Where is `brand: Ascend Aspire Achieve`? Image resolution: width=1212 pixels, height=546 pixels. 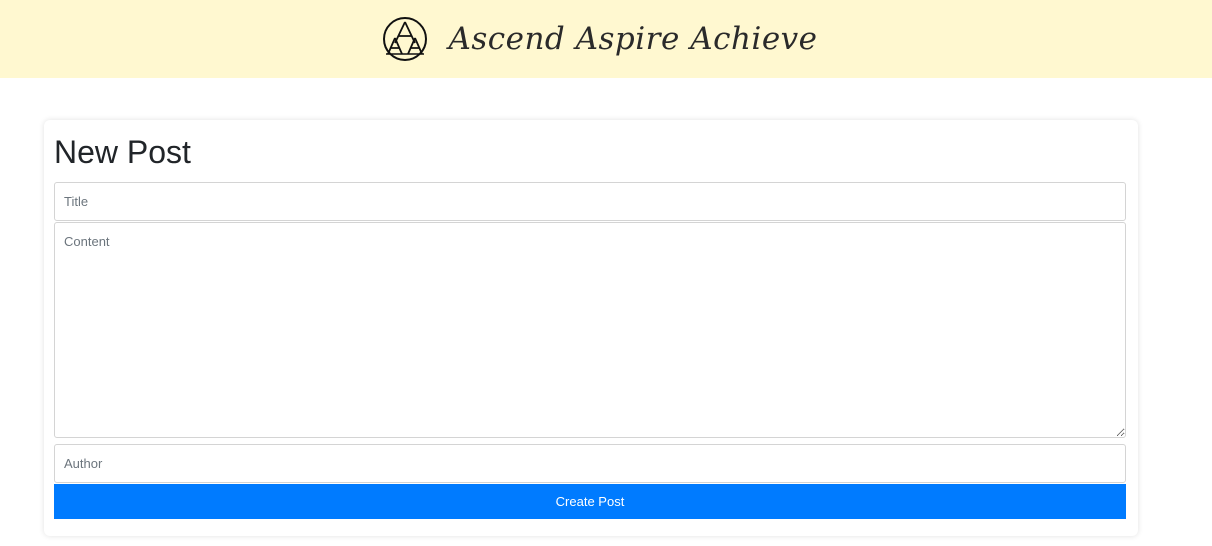 brand: Ascend Aspire Achieve is located at coordinates (599, 39).